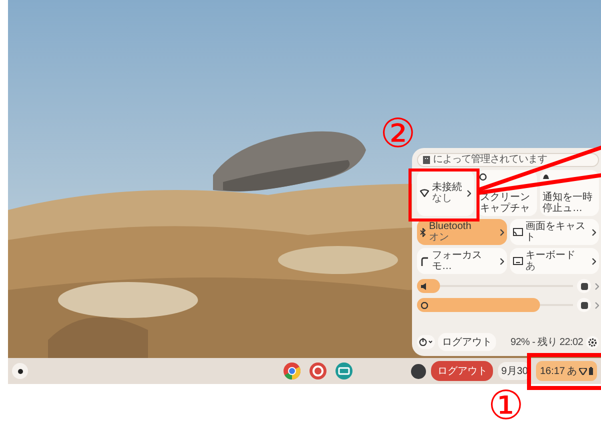  I want to click on settings-icon, so click(592, 342).